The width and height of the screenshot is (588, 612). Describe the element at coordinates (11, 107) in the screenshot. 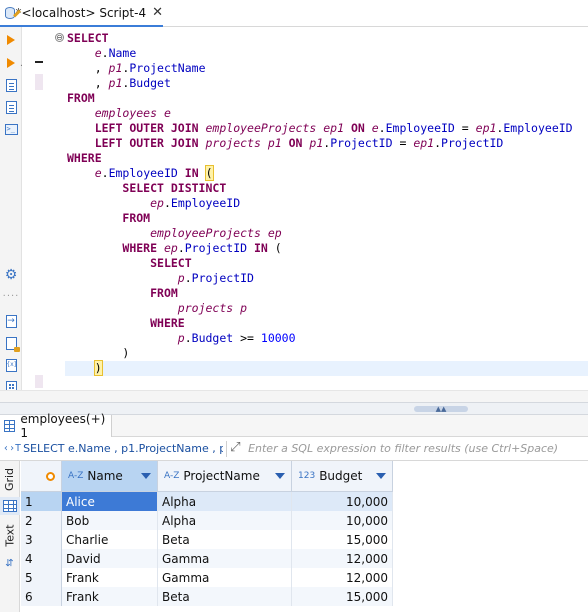

I see `load-script-button` at that location.